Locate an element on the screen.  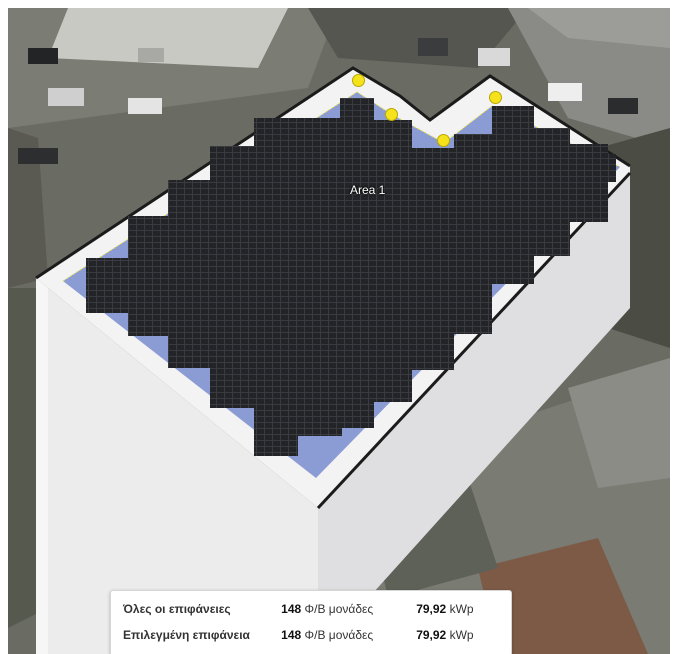
summary-label: Επιλεγμένη επιφάνεια is located at coordinates (186, 635).